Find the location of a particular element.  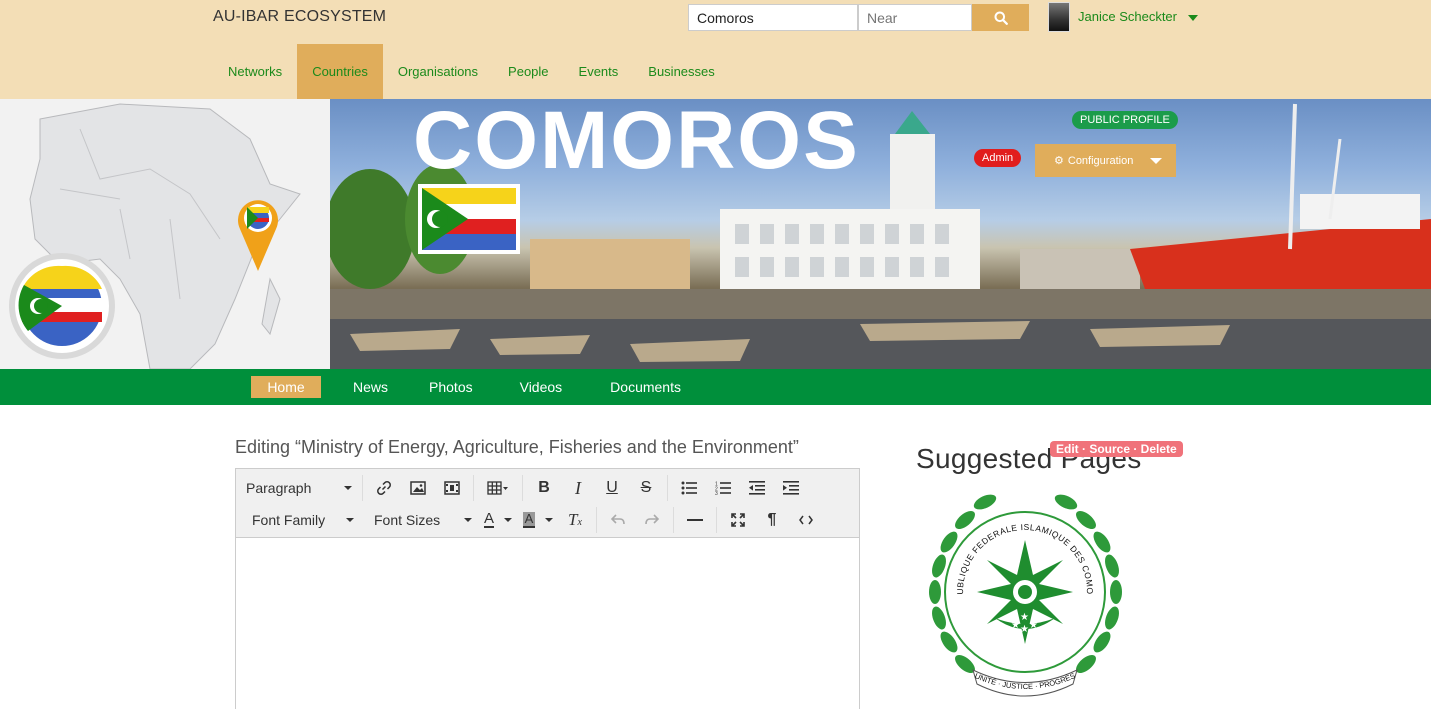

brand-logo-text: AU-IBAR ECOSYSTEM is located at coordinates (299, 17).